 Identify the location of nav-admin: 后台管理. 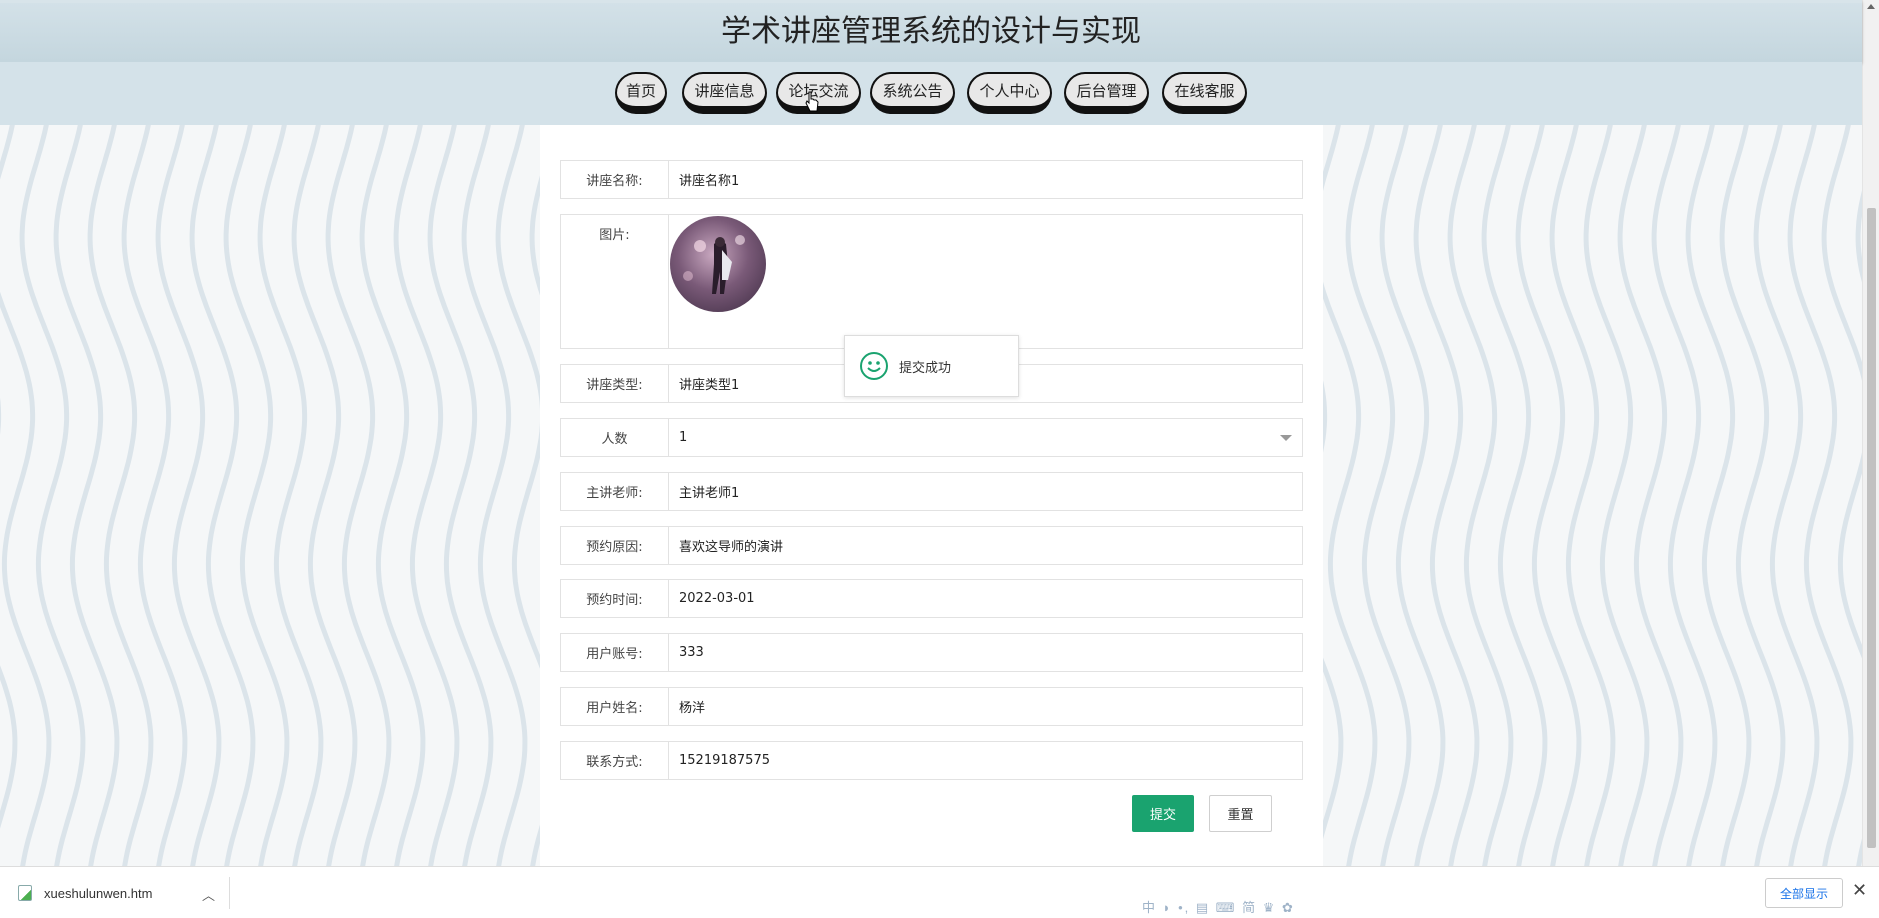
(1106, 93).